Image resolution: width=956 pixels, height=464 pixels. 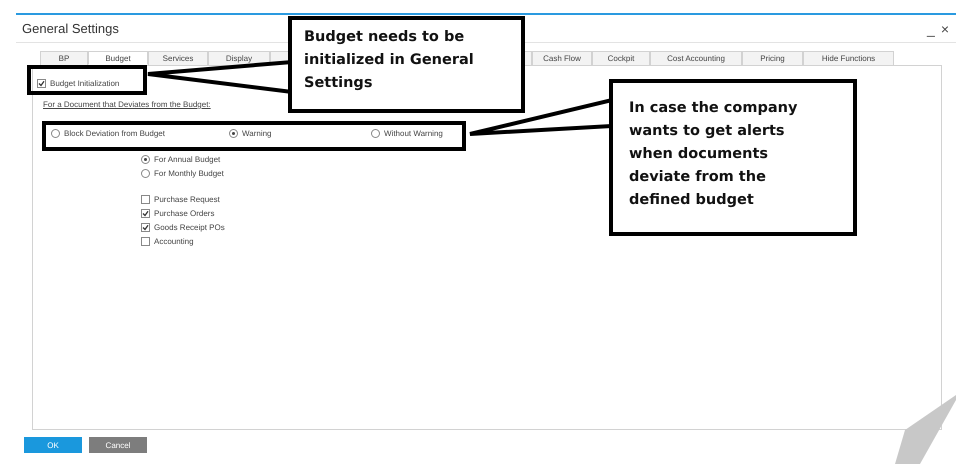 What do you see at coordinates (696, 58) in the screenshot?
I see `settings-tab: Cost Accounting` at bounding box center [696, 58].